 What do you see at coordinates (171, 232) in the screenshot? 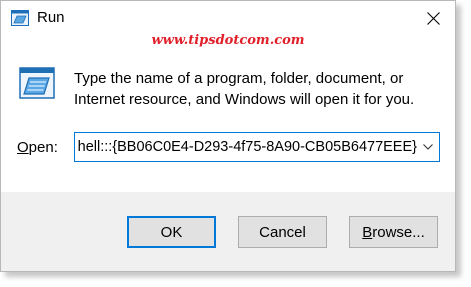
I see `ok-button: OK` at bounding box center [171, 232].